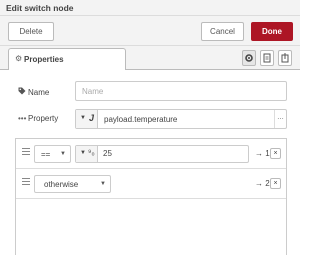 The image size is (320, 255). I want to click on tag-icon, so click(23, 92).